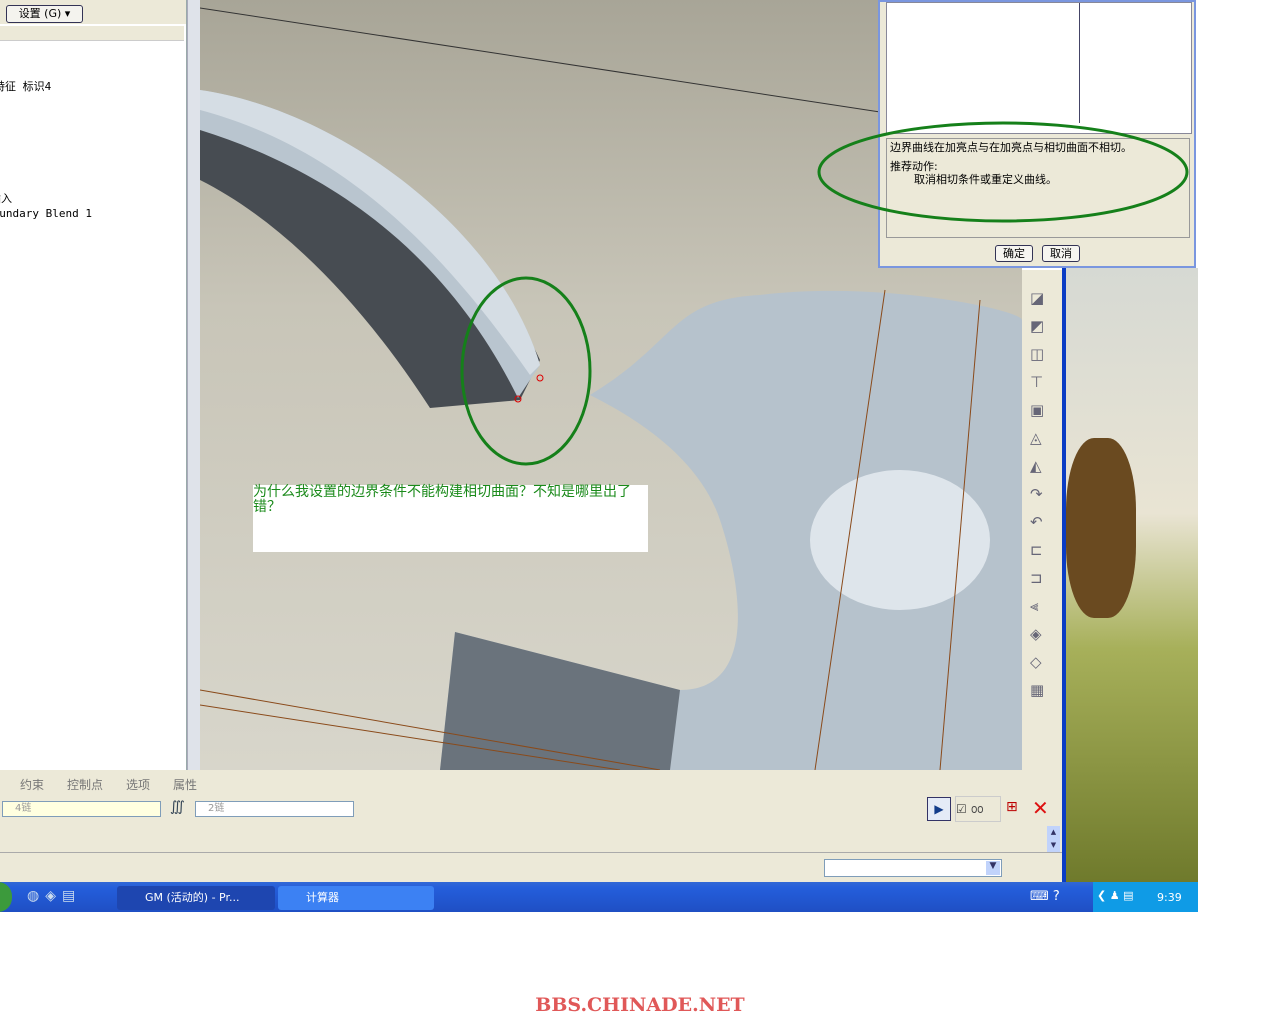  Describe the element at coordinates (44, 14) in the screenshot. I see `settings-button: 设置 (G) ▾` at that location.